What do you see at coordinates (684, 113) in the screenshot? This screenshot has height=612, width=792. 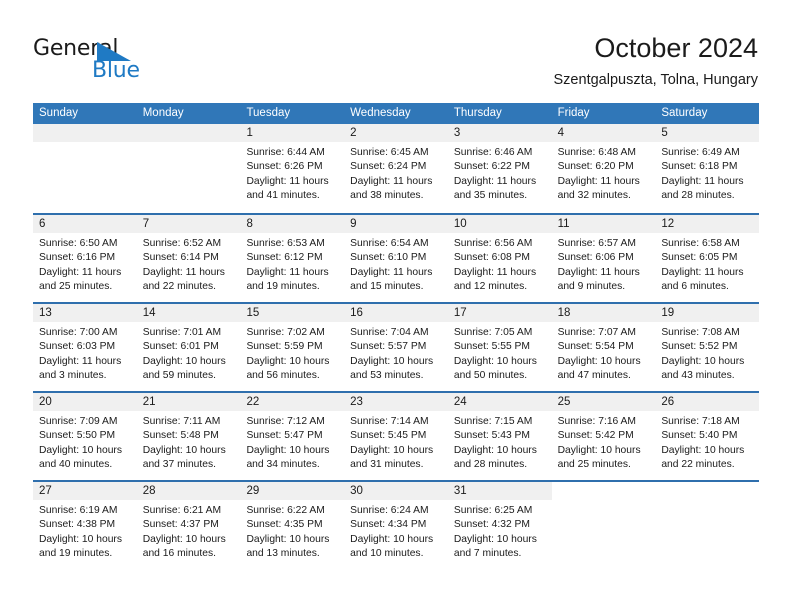 I see `weekday-header-saturday: Saturday` at bounding box center [684, 113].